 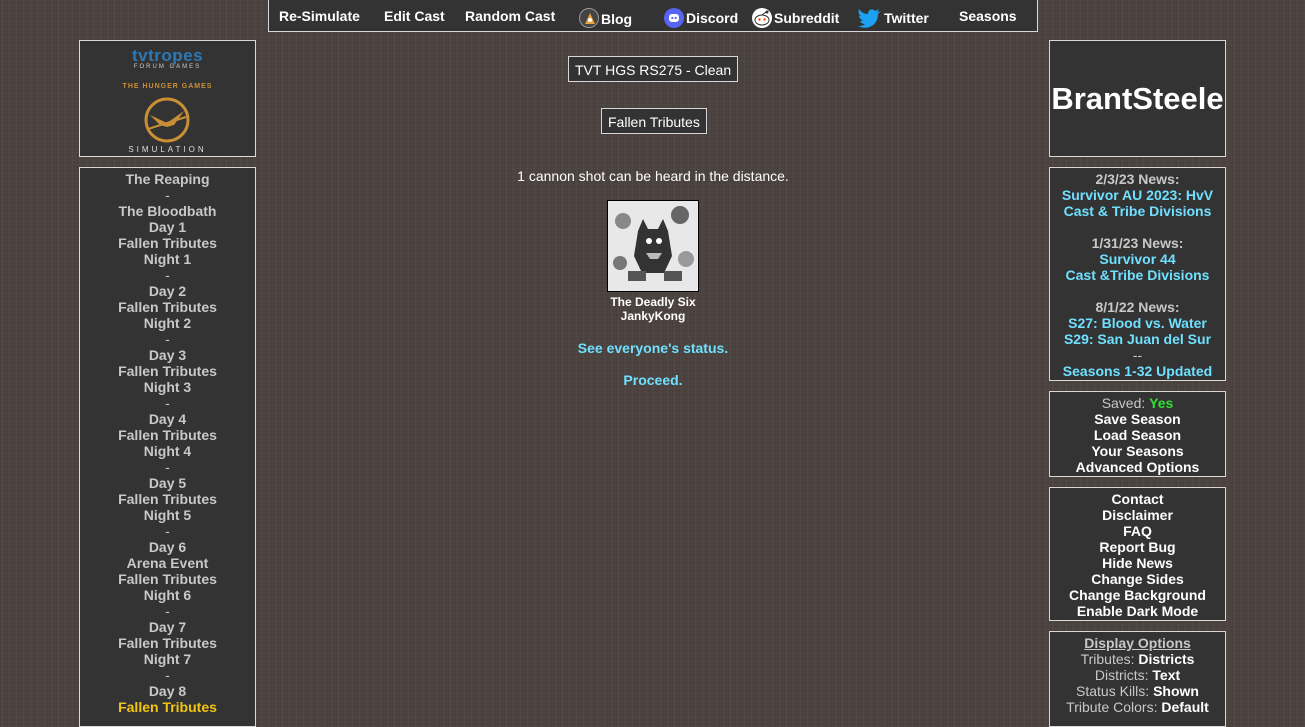 I want to click on tribute-caption: The Deadly Six JankyKong, so click(x=653, y=309).